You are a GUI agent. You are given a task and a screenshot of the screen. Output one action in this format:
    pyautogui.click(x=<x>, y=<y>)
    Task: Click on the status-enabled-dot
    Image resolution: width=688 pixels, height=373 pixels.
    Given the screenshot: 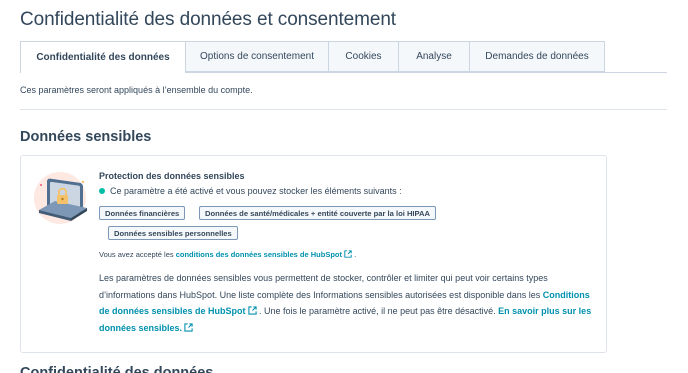 What is the action you would take?
    pyautogui.click(x=102, y=191)
    